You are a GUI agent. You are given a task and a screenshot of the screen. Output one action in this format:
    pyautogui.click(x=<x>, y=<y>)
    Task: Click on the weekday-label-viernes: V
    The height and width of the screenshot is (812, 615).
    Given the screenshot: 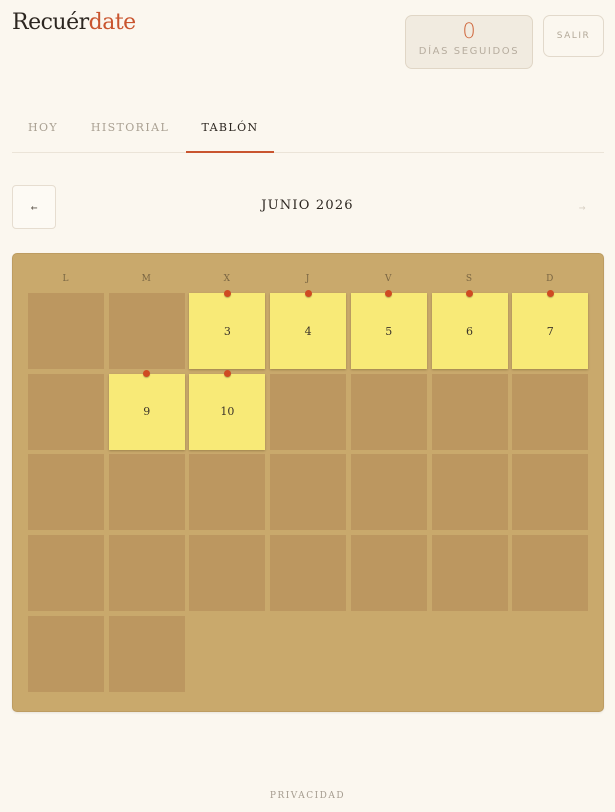 What is the action you would take?
    pyautogui.click(x=389, y=279)
    